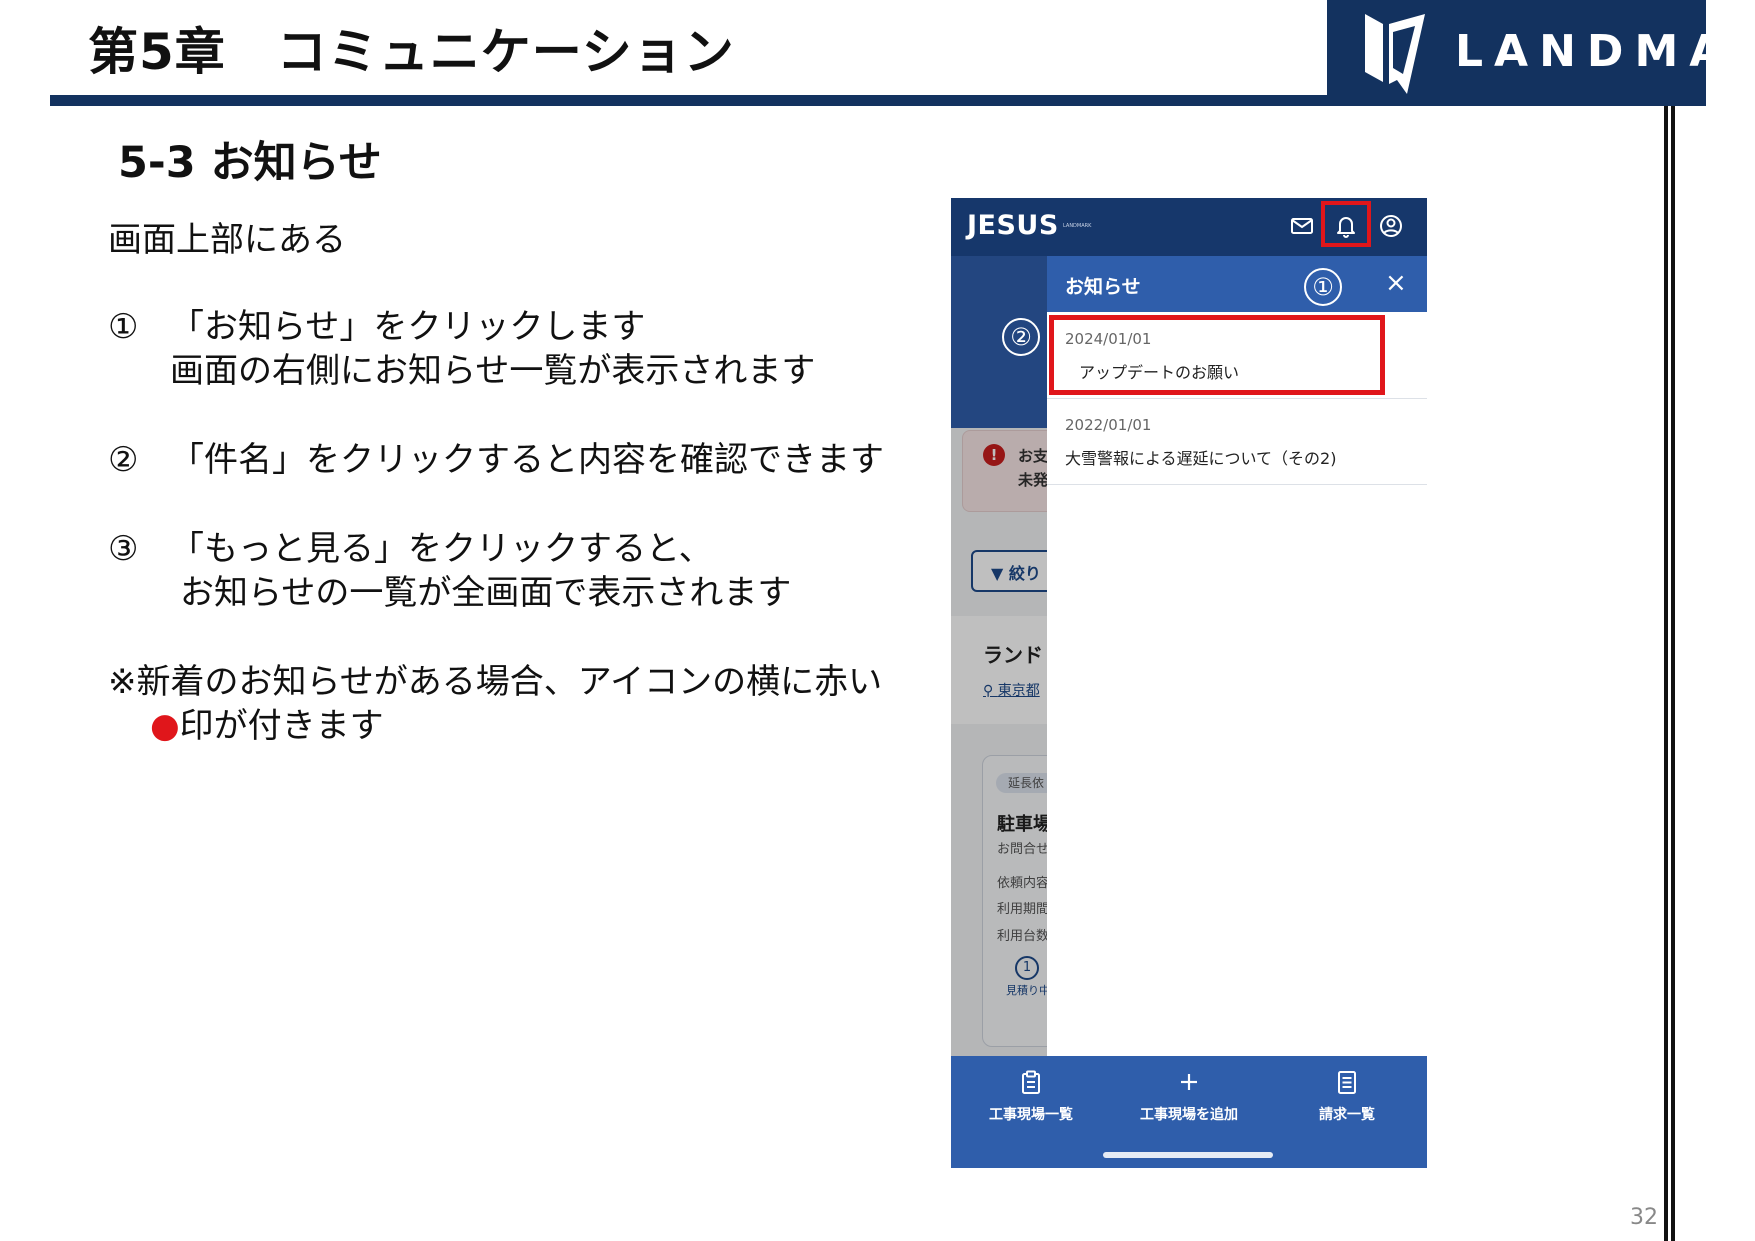  What do you see at coordinates (250, 163) in the screenshot?
I see `section-title: 5-3 お知らせ` at bounding box center [250, 163].